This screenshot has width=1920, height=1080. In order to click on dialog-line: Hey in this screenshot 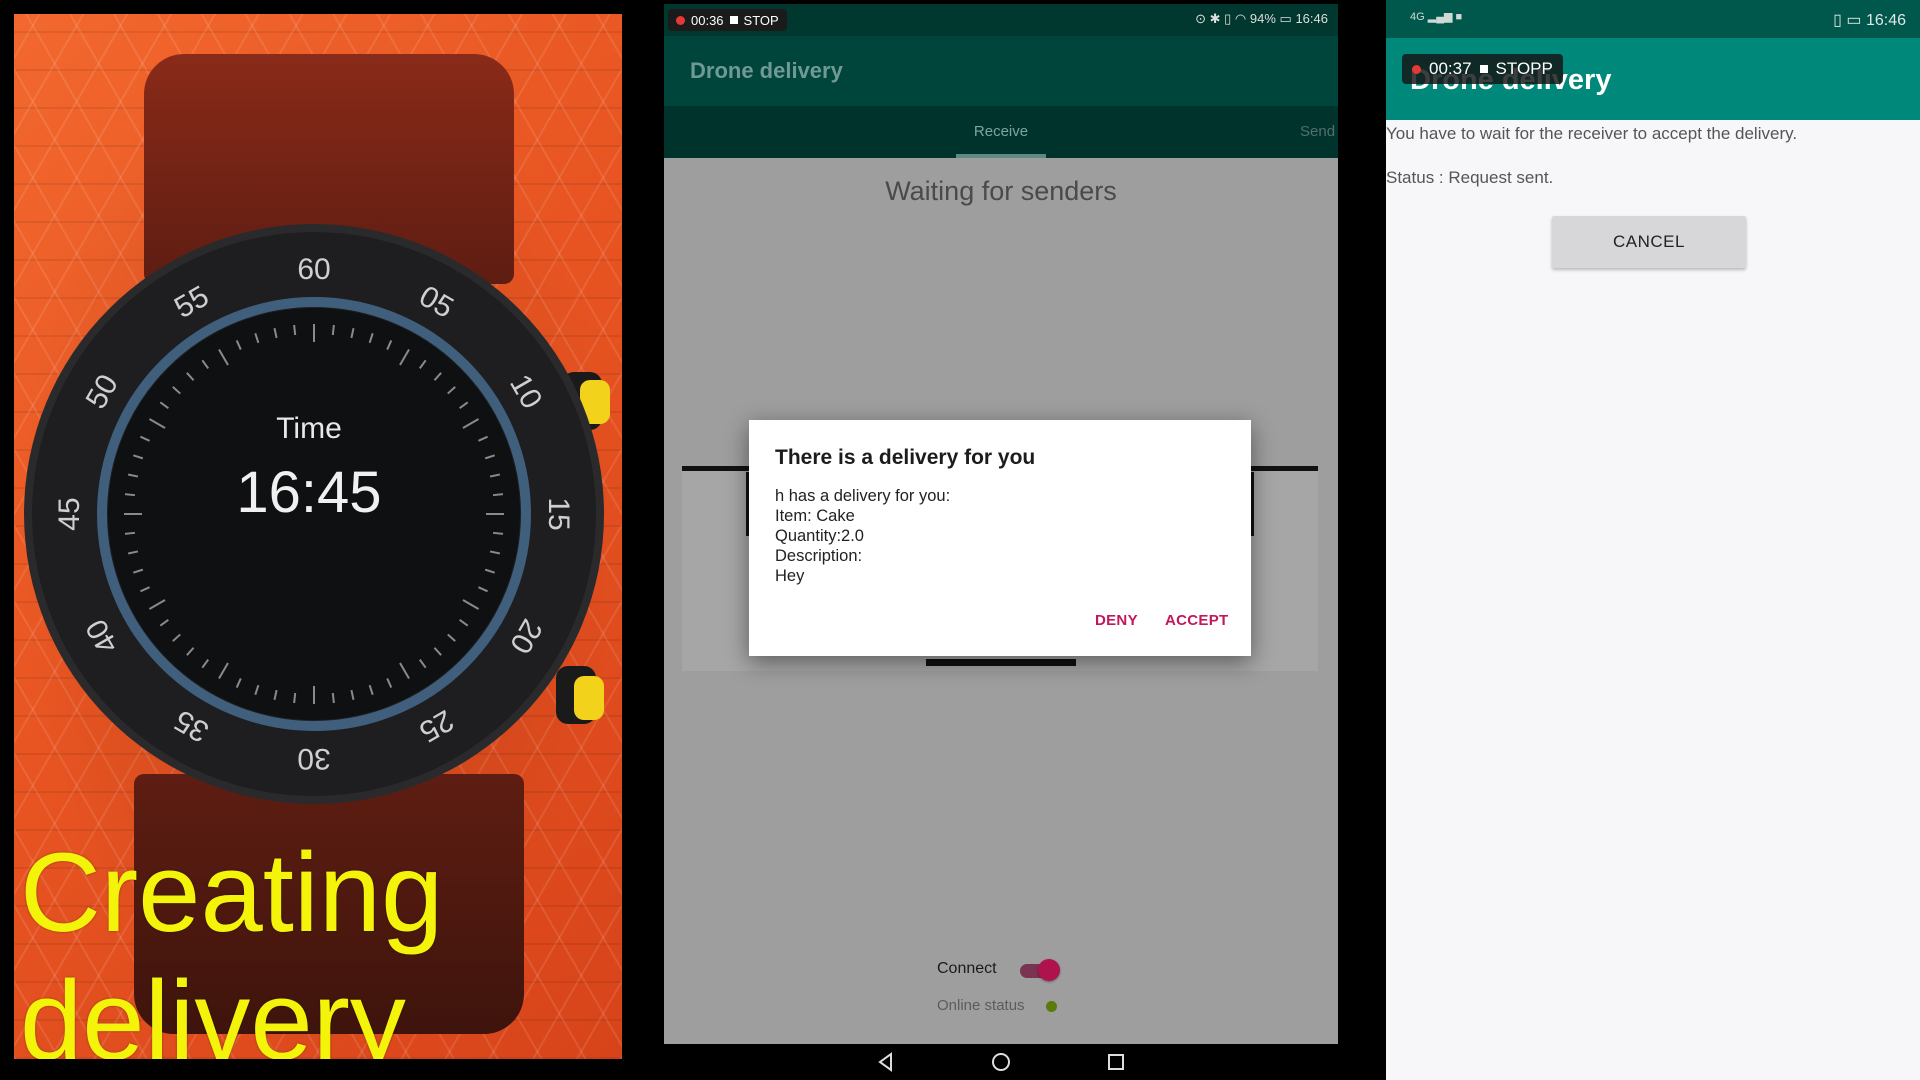, I will do `click(790, 576)`.